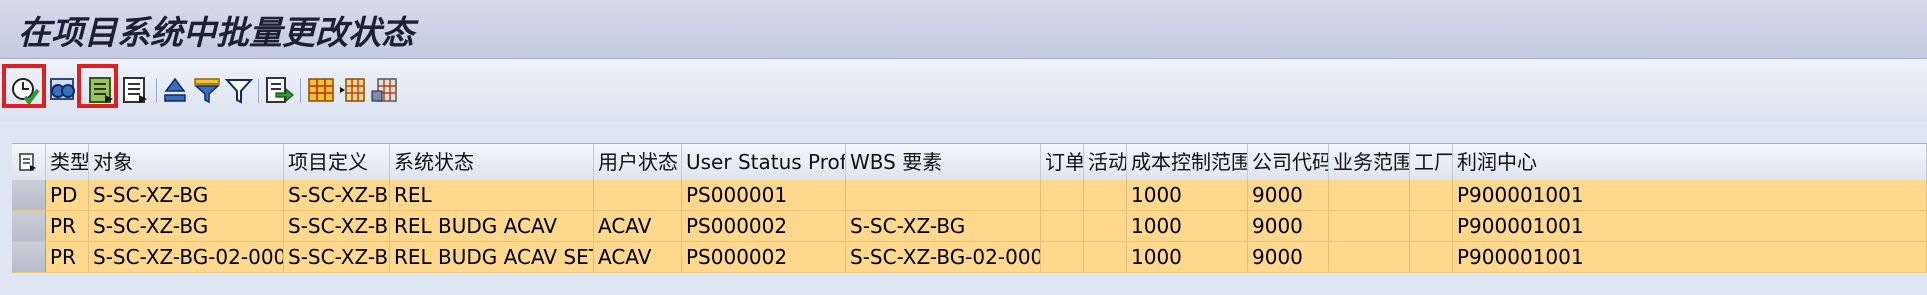 Image resolution: width=1927 pixels, height=295 pixels. What do you see at coordinates (29, 162) in the screenshot?
I see `select-all-icon` at bounding box center [29, 162].